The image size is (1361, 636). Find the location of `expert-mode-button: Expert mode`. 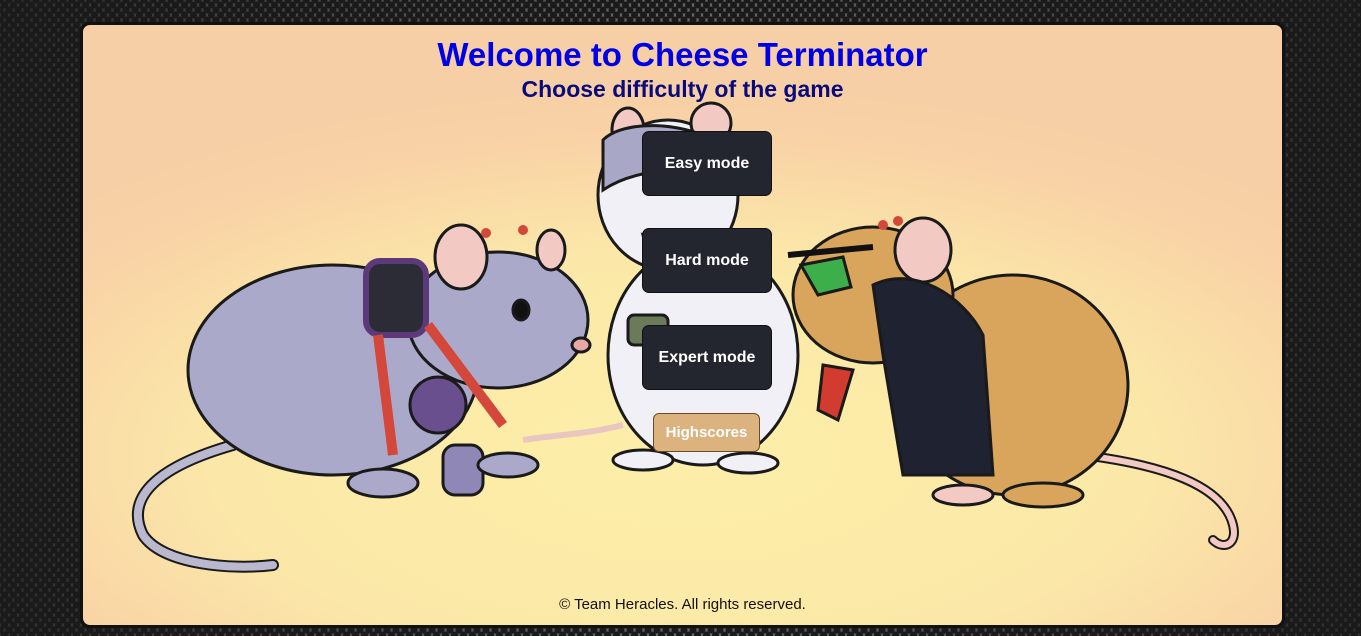

expert-mode-button: Expert mode is located at coordinates (707, 357).